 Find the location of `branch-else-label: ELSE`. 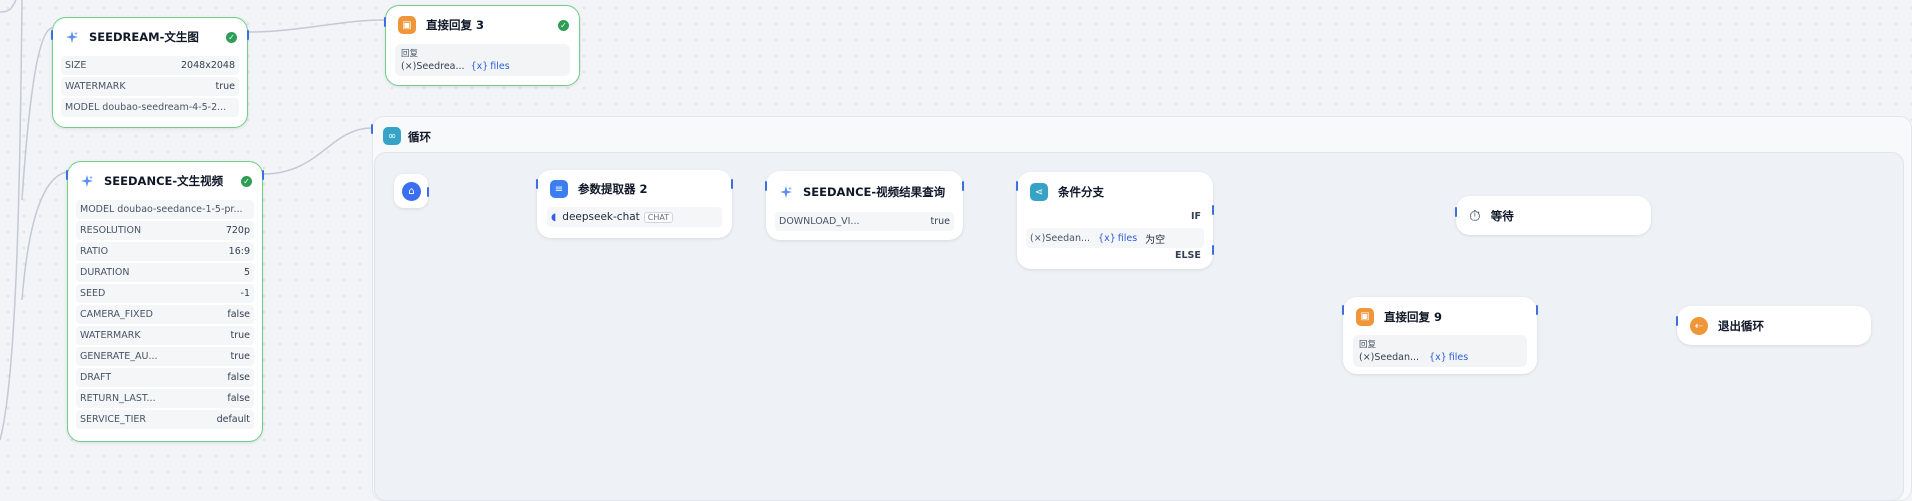

branch-else-label: ELSE is located at coordinates (1188, 255).